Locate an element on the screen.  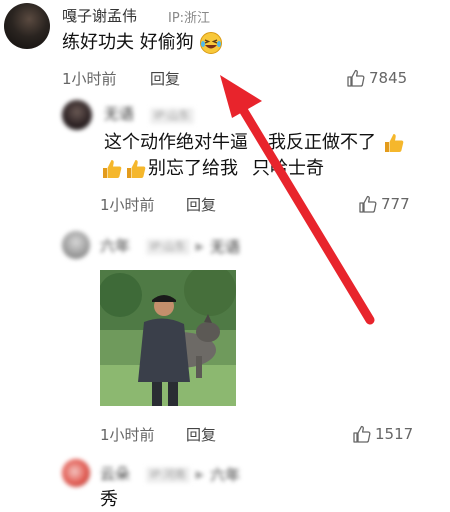
laughing-emoji-icon is located at coordinates (211, 43).